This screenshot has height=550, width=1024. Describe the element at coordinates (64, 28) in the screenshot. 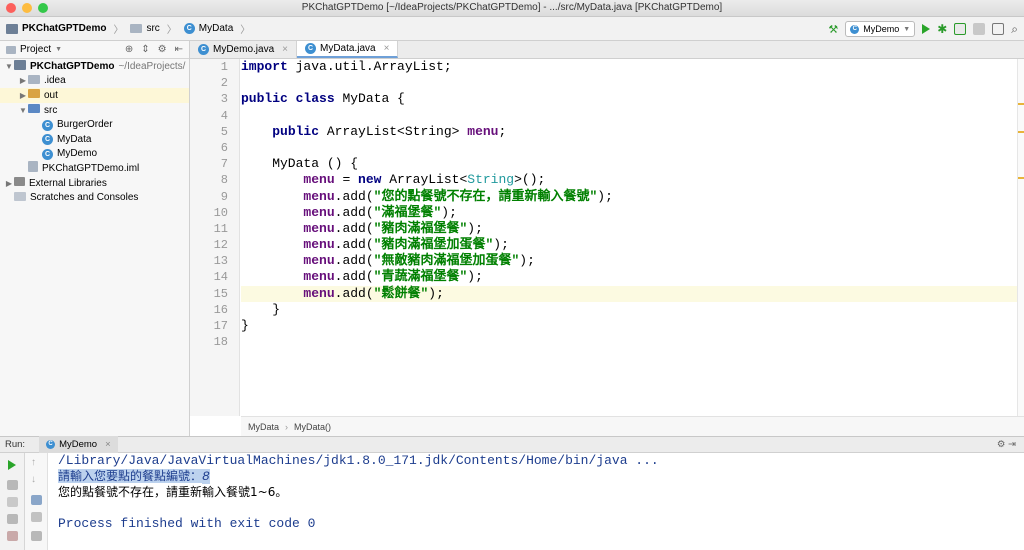

I see `breadcrumb-project: PKChatGPTDemo` at that location.